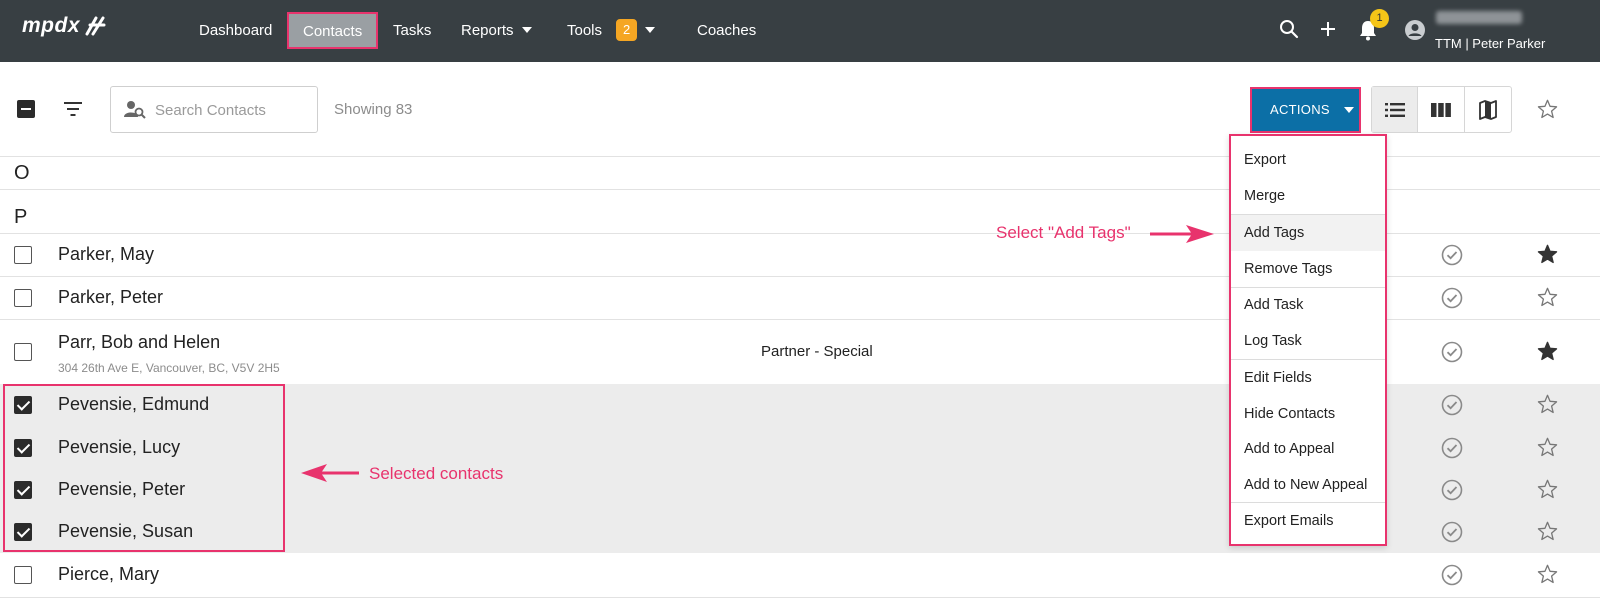  I want to click on columns-icon, so click(1441, 109).